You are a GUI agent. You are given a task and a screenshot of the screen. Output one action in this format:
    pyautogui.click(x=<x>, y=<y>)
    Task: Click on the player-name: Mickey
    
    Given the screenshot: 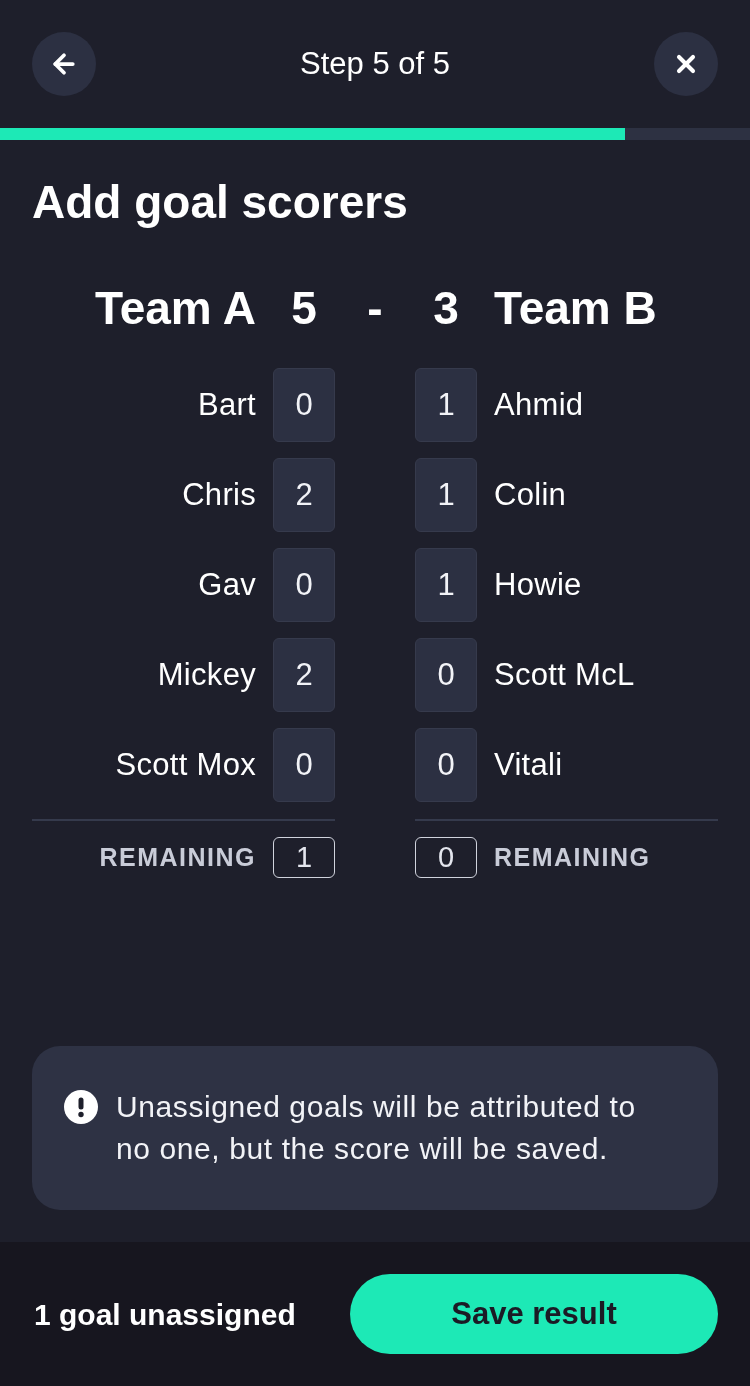 What is the action you would take?
    pyautogui.click(x=206, y=674)
    